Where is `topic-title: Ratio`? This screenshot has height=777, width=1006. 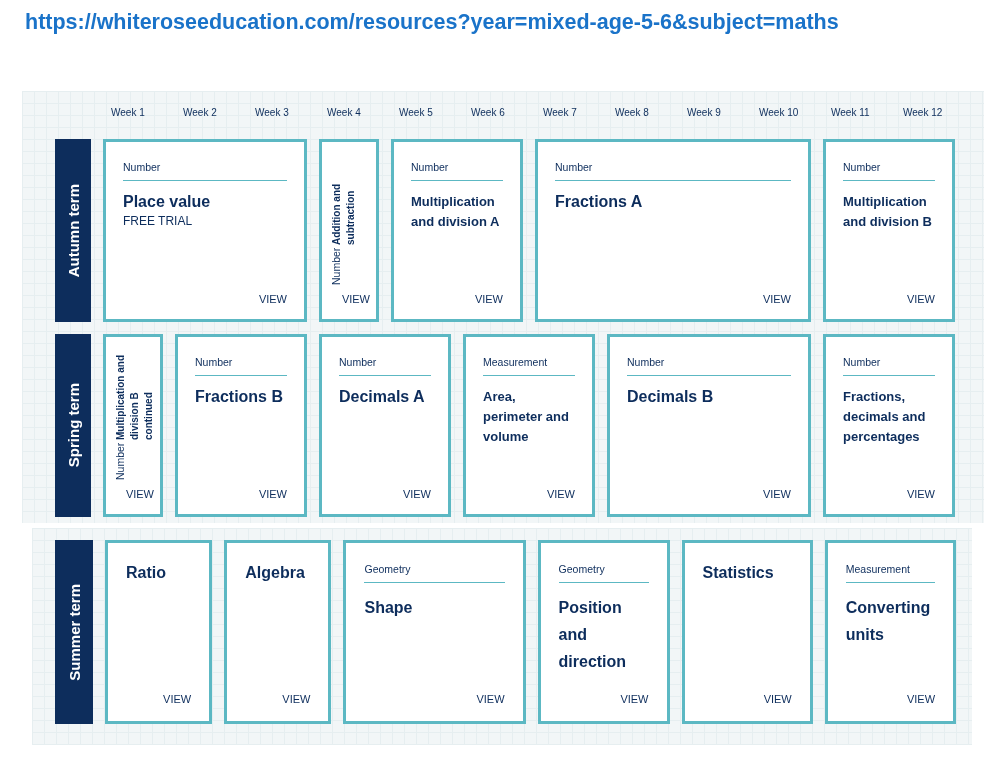 topic-title: Ratio is located at coordinates (146, 573).